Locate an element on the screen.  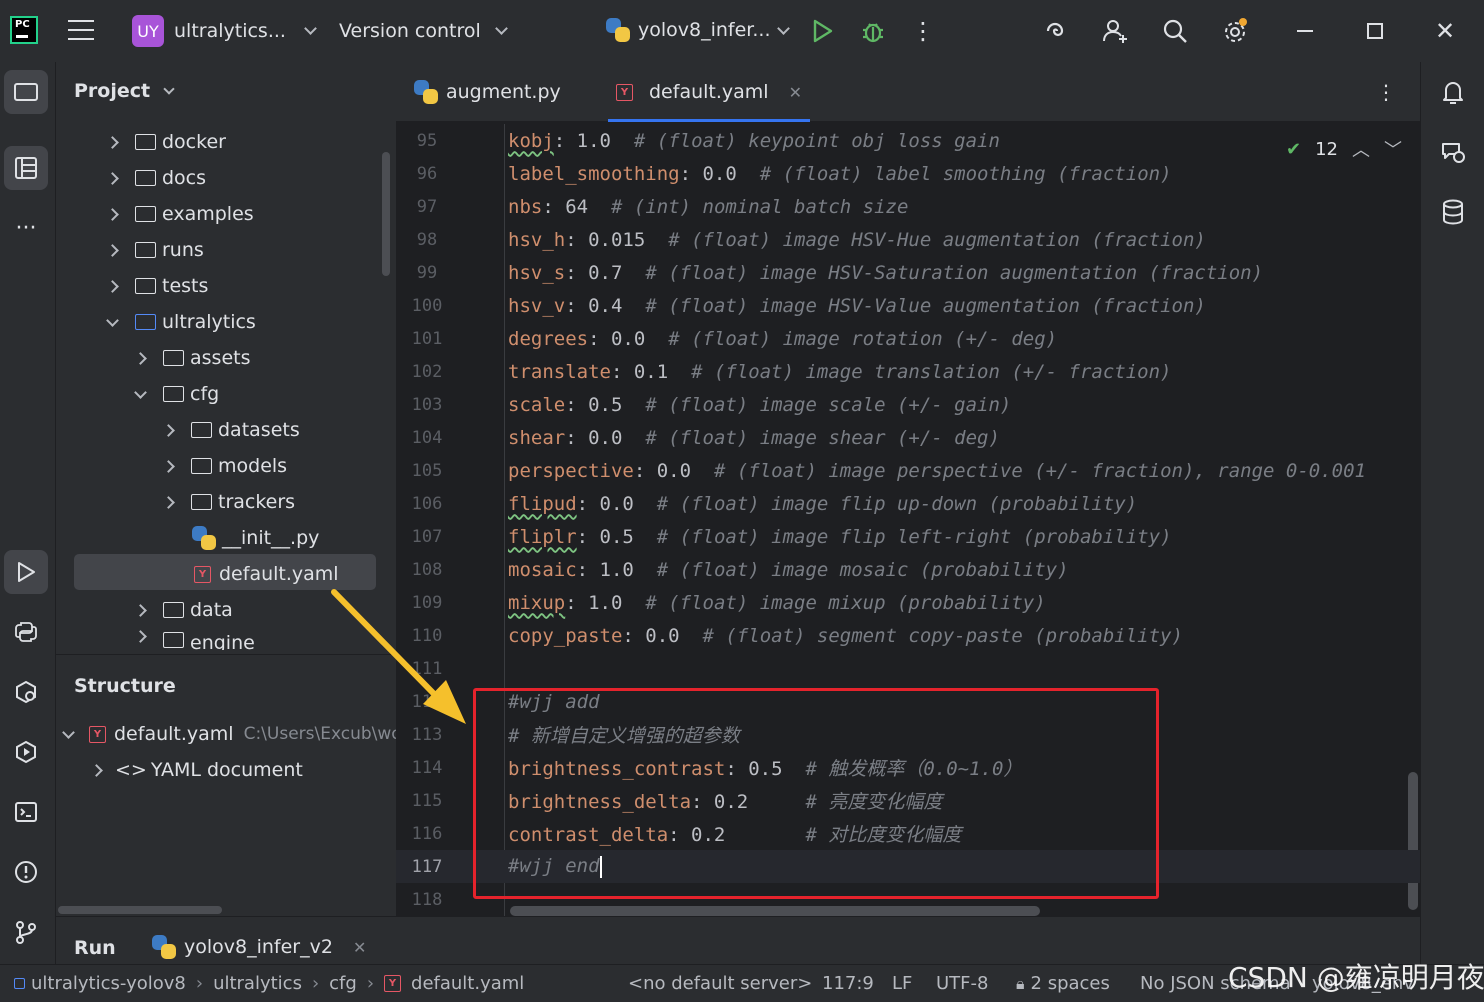
chevron-down-icon is located at coordinates (501, 28).